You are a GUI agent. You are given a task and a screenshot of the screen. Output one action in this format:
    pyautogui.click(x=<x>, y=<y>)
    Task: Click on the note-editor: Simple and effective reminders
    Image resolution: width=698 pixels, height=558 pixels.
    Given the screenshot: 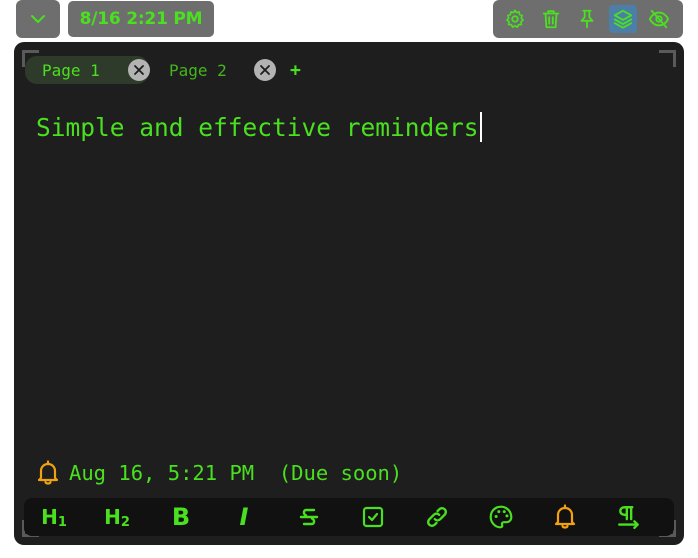 What is the action you would take?
    pyautogui.click(x=259, y=127)
    